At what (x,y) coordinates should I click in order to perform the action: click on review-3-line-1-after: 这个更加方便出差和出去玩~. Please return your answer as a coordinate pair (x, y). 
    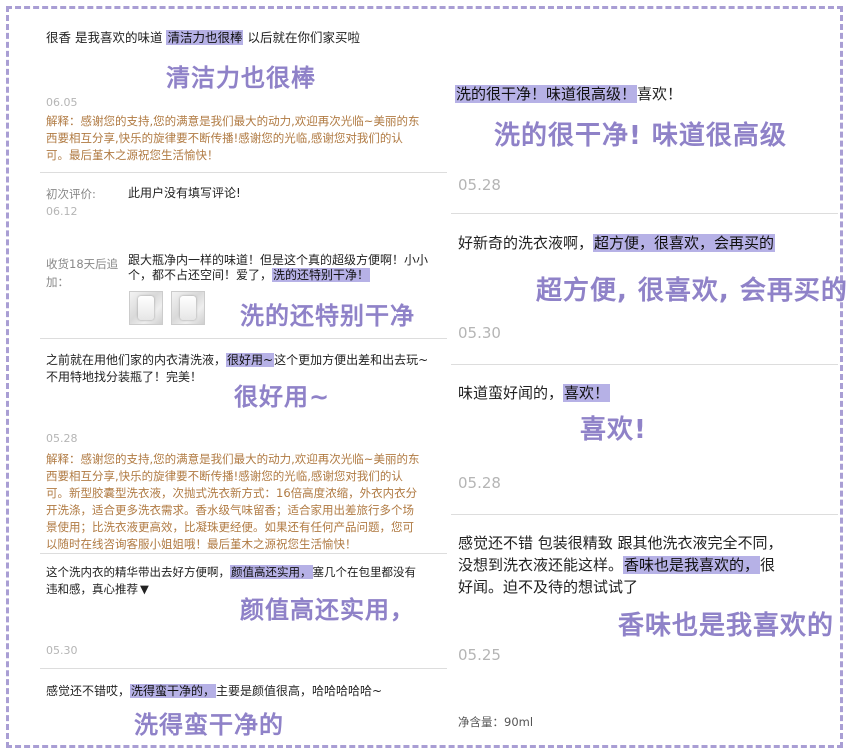
    Looking at the image, I should click on (351, 360).